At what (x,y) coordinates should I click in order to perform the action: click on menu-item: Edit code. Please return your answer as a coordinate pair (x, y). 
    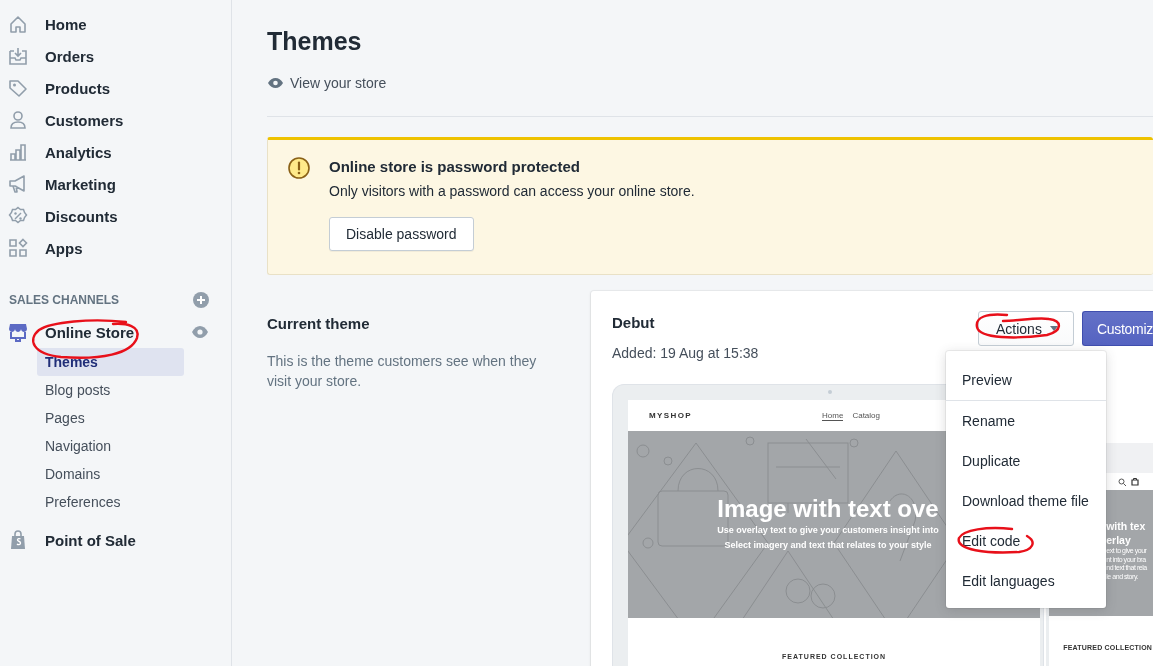
    Looking at the image, I should click on (1026, 541).